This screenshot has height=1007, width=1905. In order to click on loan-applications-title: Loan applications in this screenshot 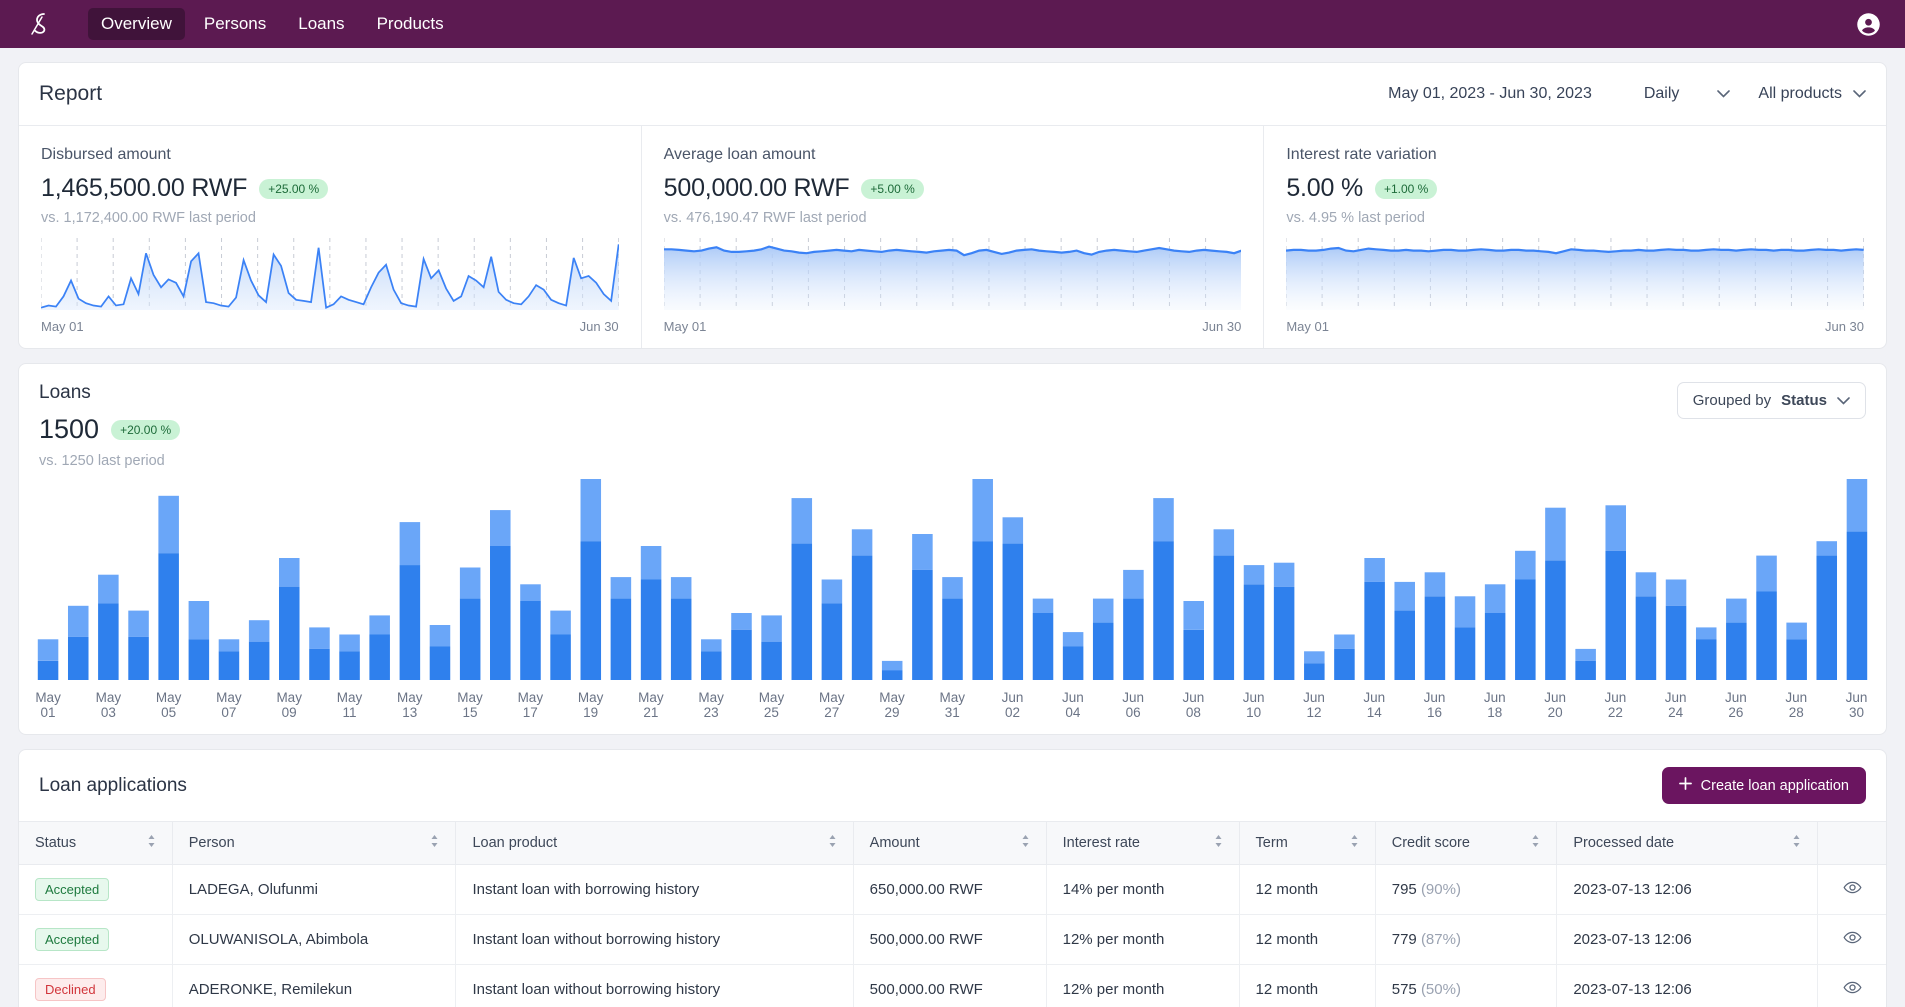, I will do `click(113, 785)`.